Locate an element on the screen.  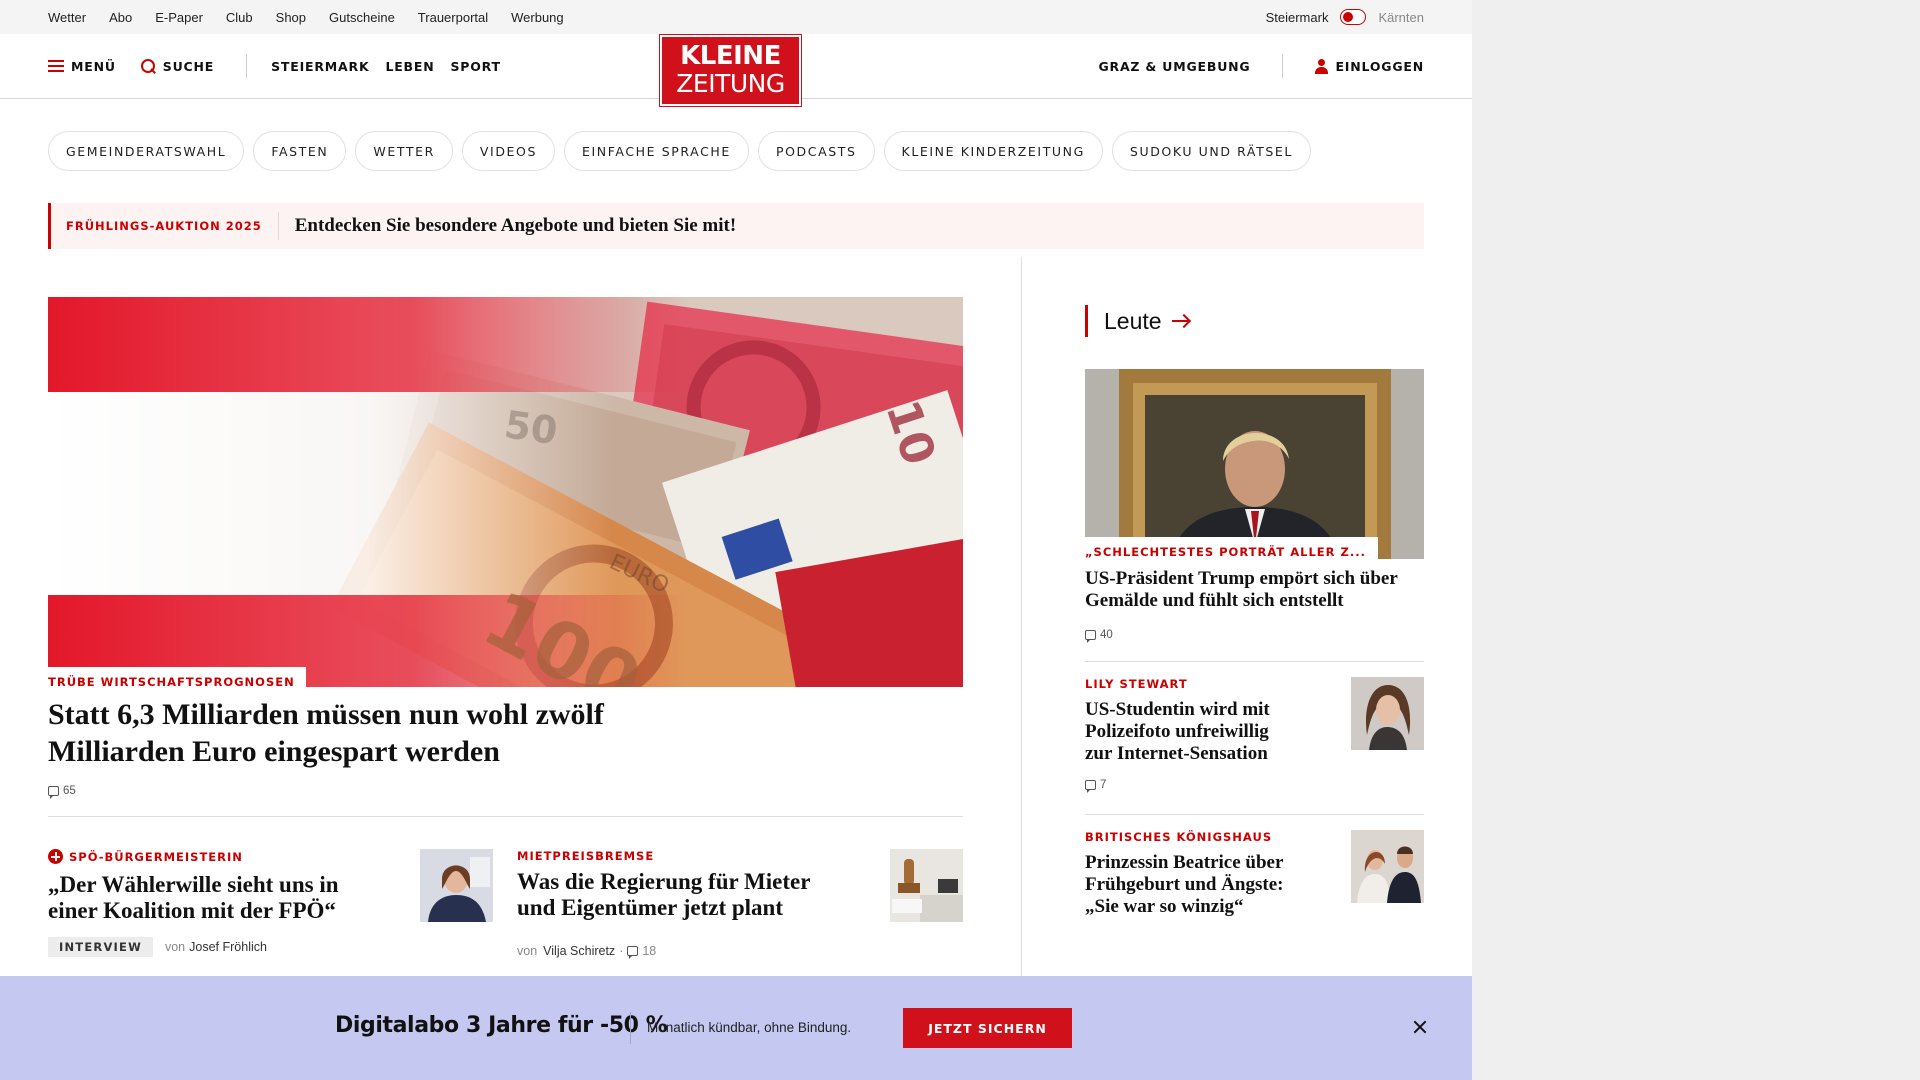
header-left-nav: MENÜ SUCHE STEIERMARK LEBEN SPORT is located at coordinates (274, 66).